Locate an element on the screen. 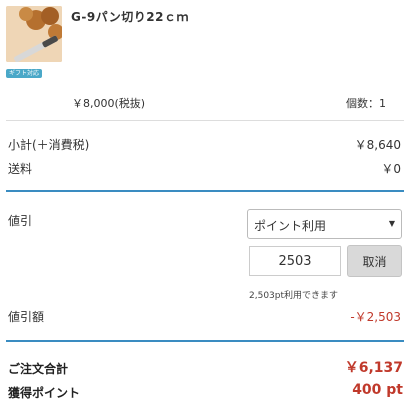  shipping-value: ￥0 is located at coordinates (391, 169).